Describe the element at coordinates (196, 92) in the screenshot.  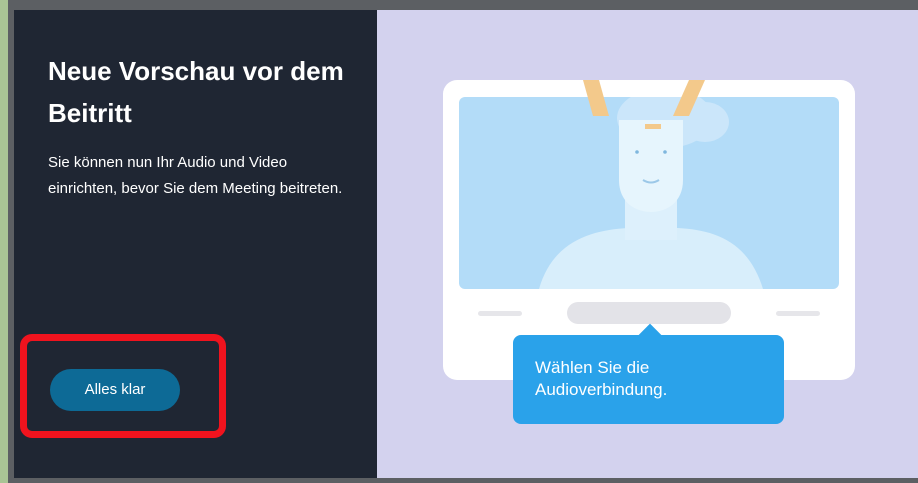
I see `dialog-title: Neue Vorschau vor dem Beitritt` at that location.